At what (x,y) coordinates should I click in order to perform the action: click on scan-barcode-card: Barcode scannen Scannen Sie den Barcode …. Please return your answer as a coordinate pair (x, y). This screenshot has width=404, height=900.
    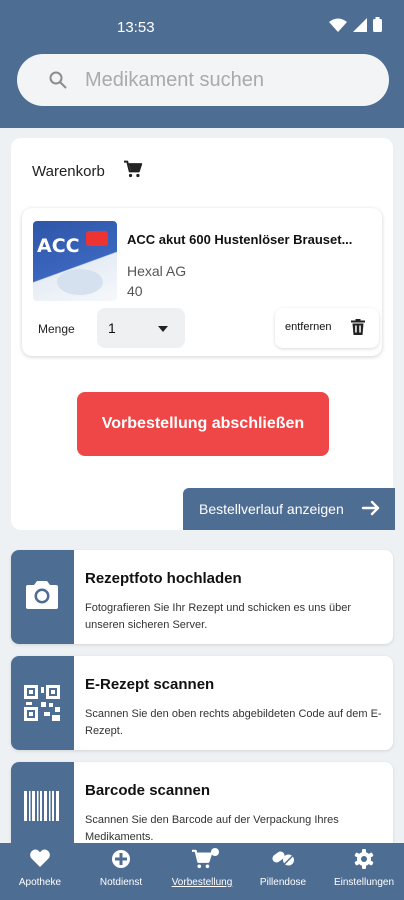
    Looking at the image, I should click on (202, 809).